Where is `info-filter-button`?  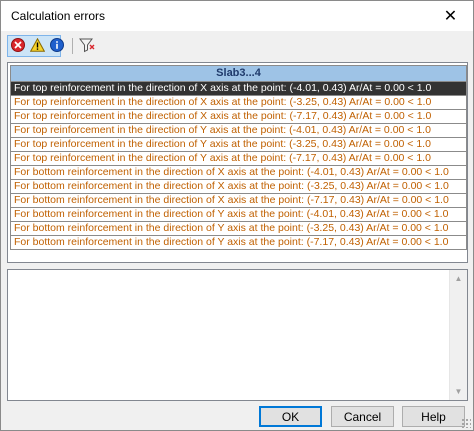
info-filter-button is located at coordinates (57, 45).